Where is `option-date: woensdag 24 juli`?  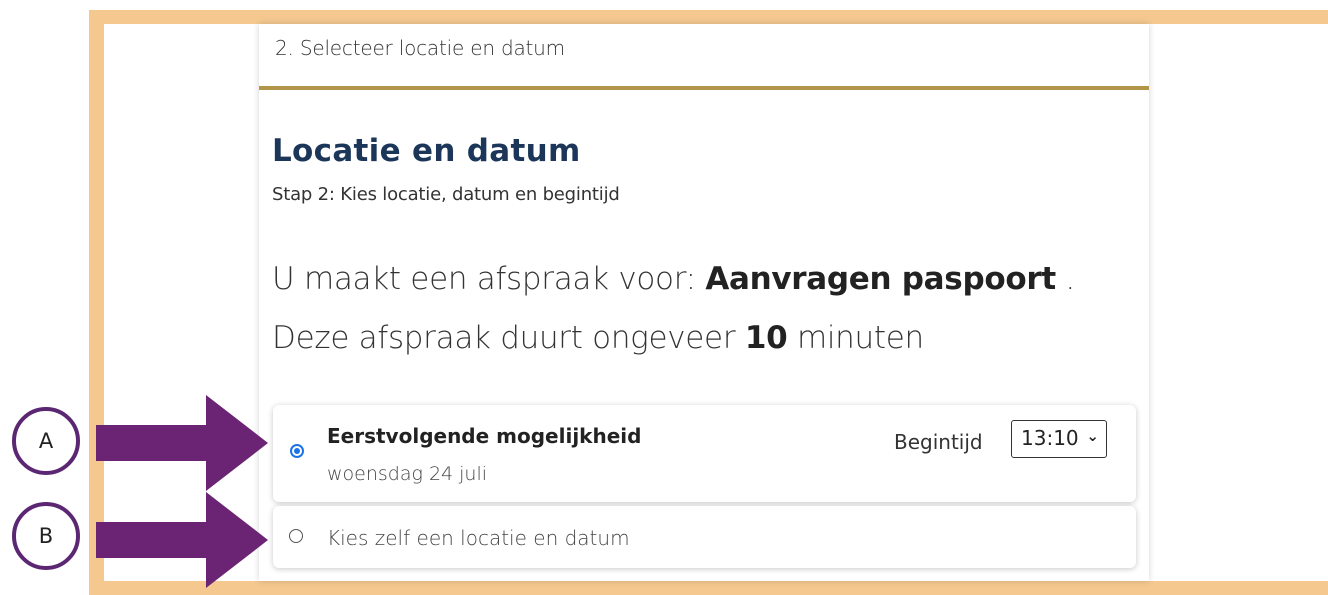
option-date: woensdag 24 juli is located at coordinates (407, 474).